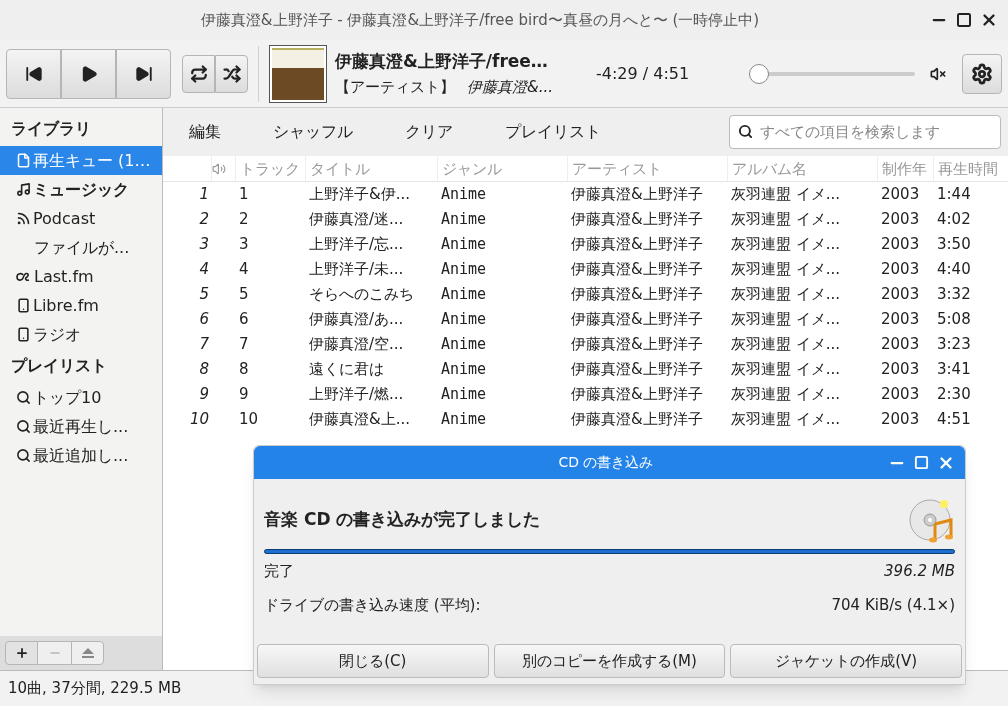  What do you see at coordinates (204, 370) in the screenshot?
I see `row-number: 8` at bounding box center [204, 370].